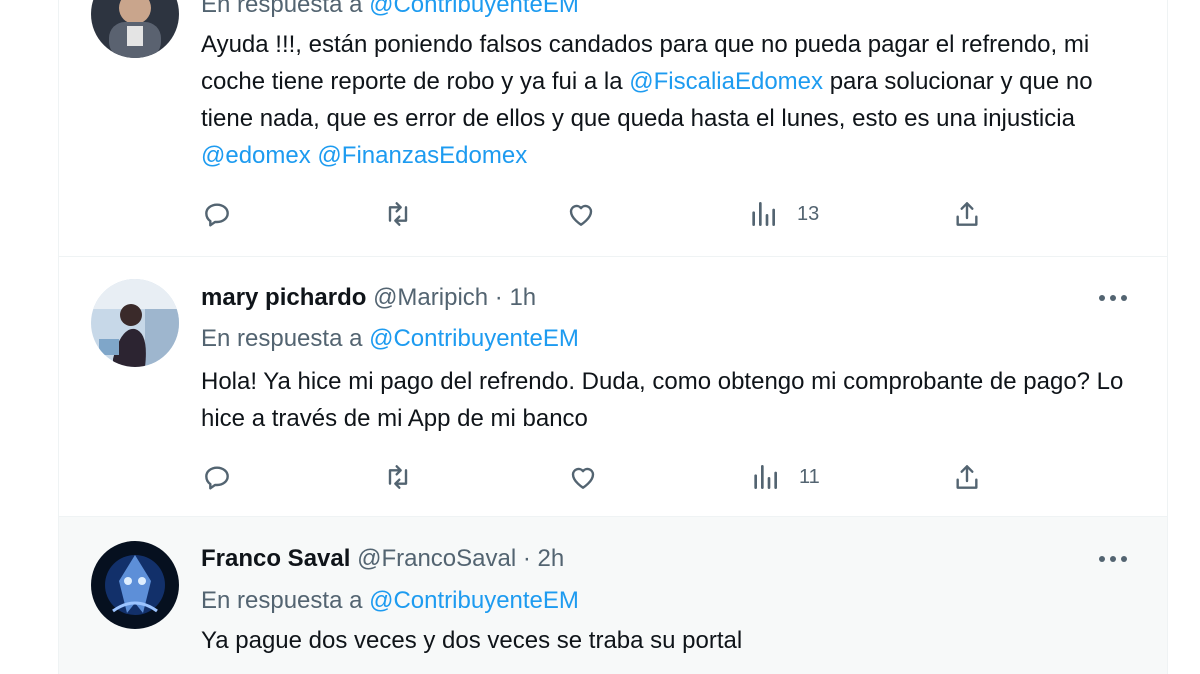 The width and height of the screenshot is (1200, 674). I want to click on tweet-actions: 11, so click(601, 477).